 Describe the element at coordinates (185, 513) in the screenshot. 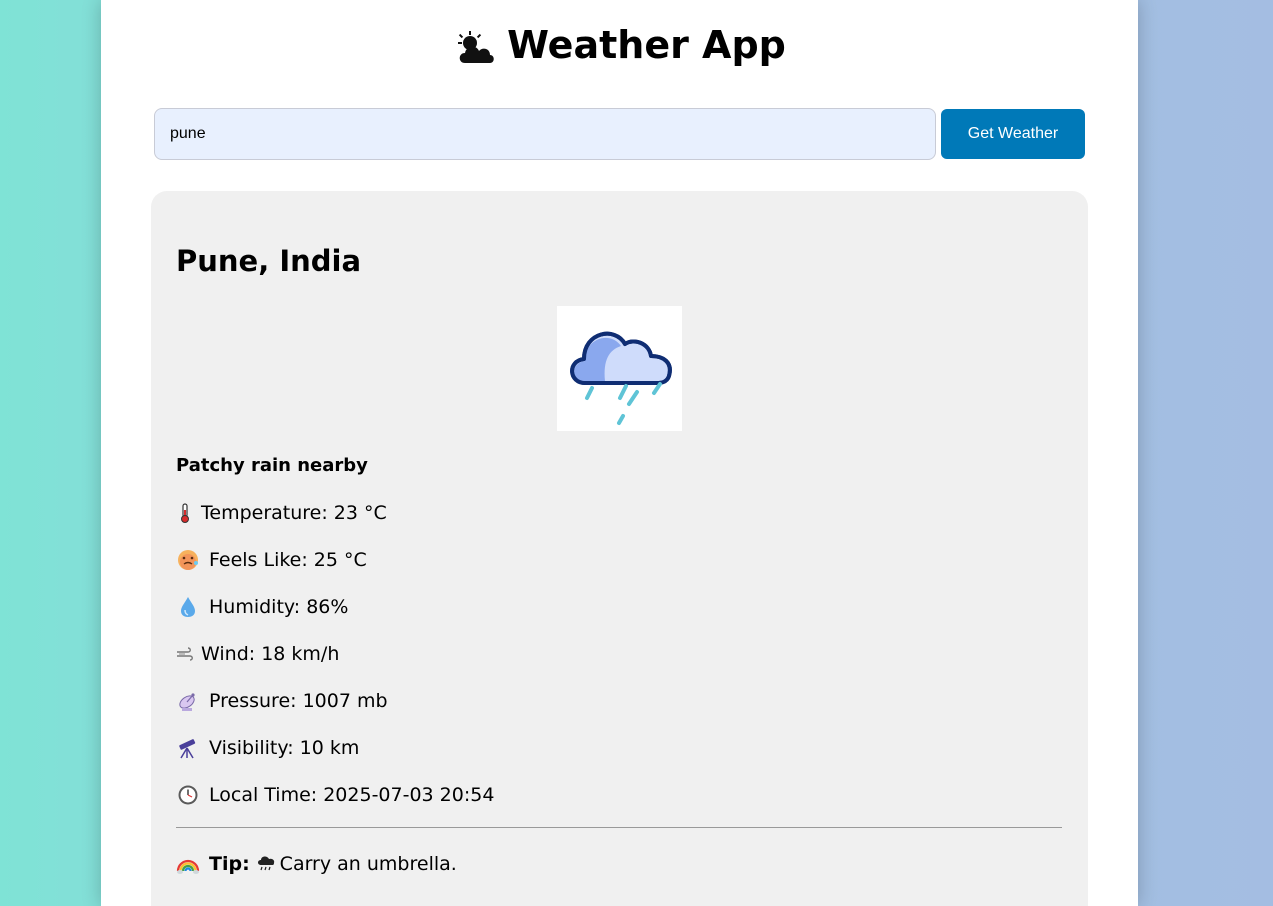

I see `thermometer-icon` at that location.